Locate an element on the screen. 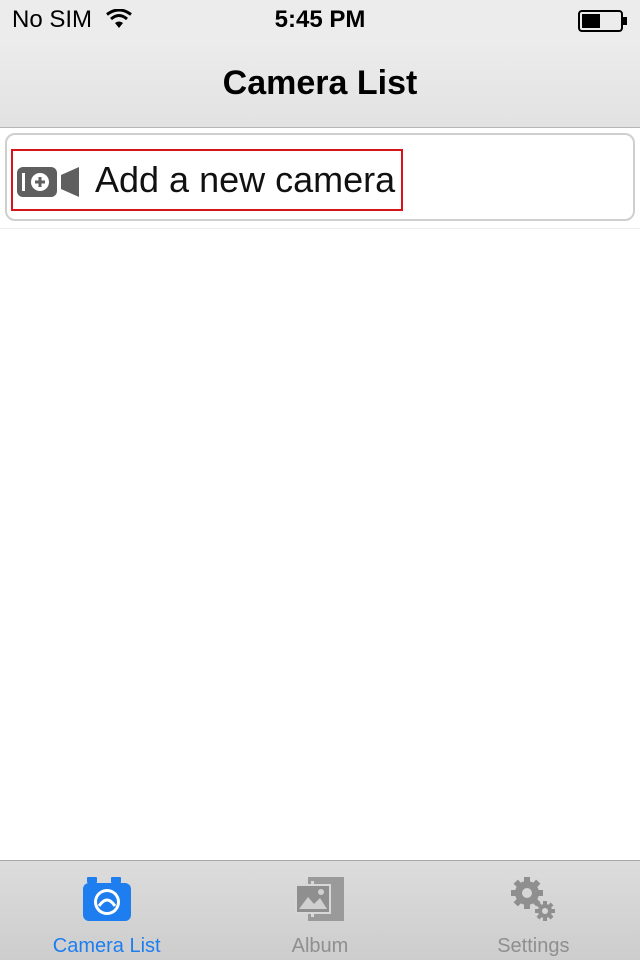 This screenshot has width=640, height=960. status-time: 5:45 PM is located at coordinates (320, 19).